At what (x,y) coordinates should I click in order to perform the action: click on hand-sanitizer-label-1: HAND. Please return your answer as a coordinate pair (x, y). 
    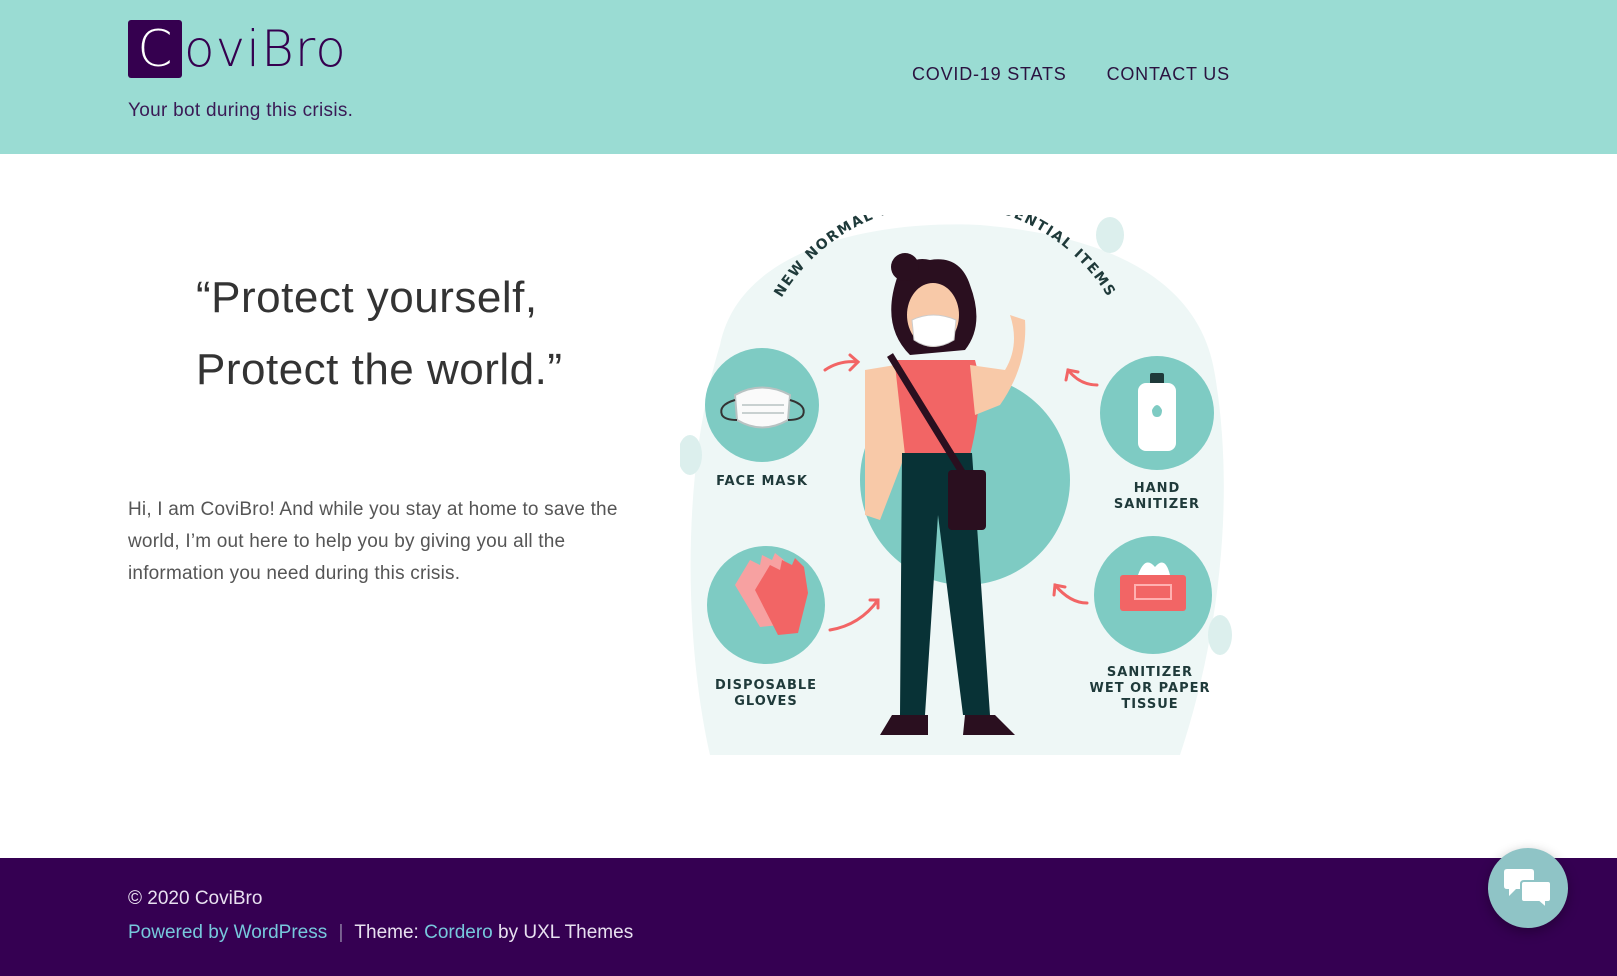
    Looking at the image, I should click on (1157, 488).